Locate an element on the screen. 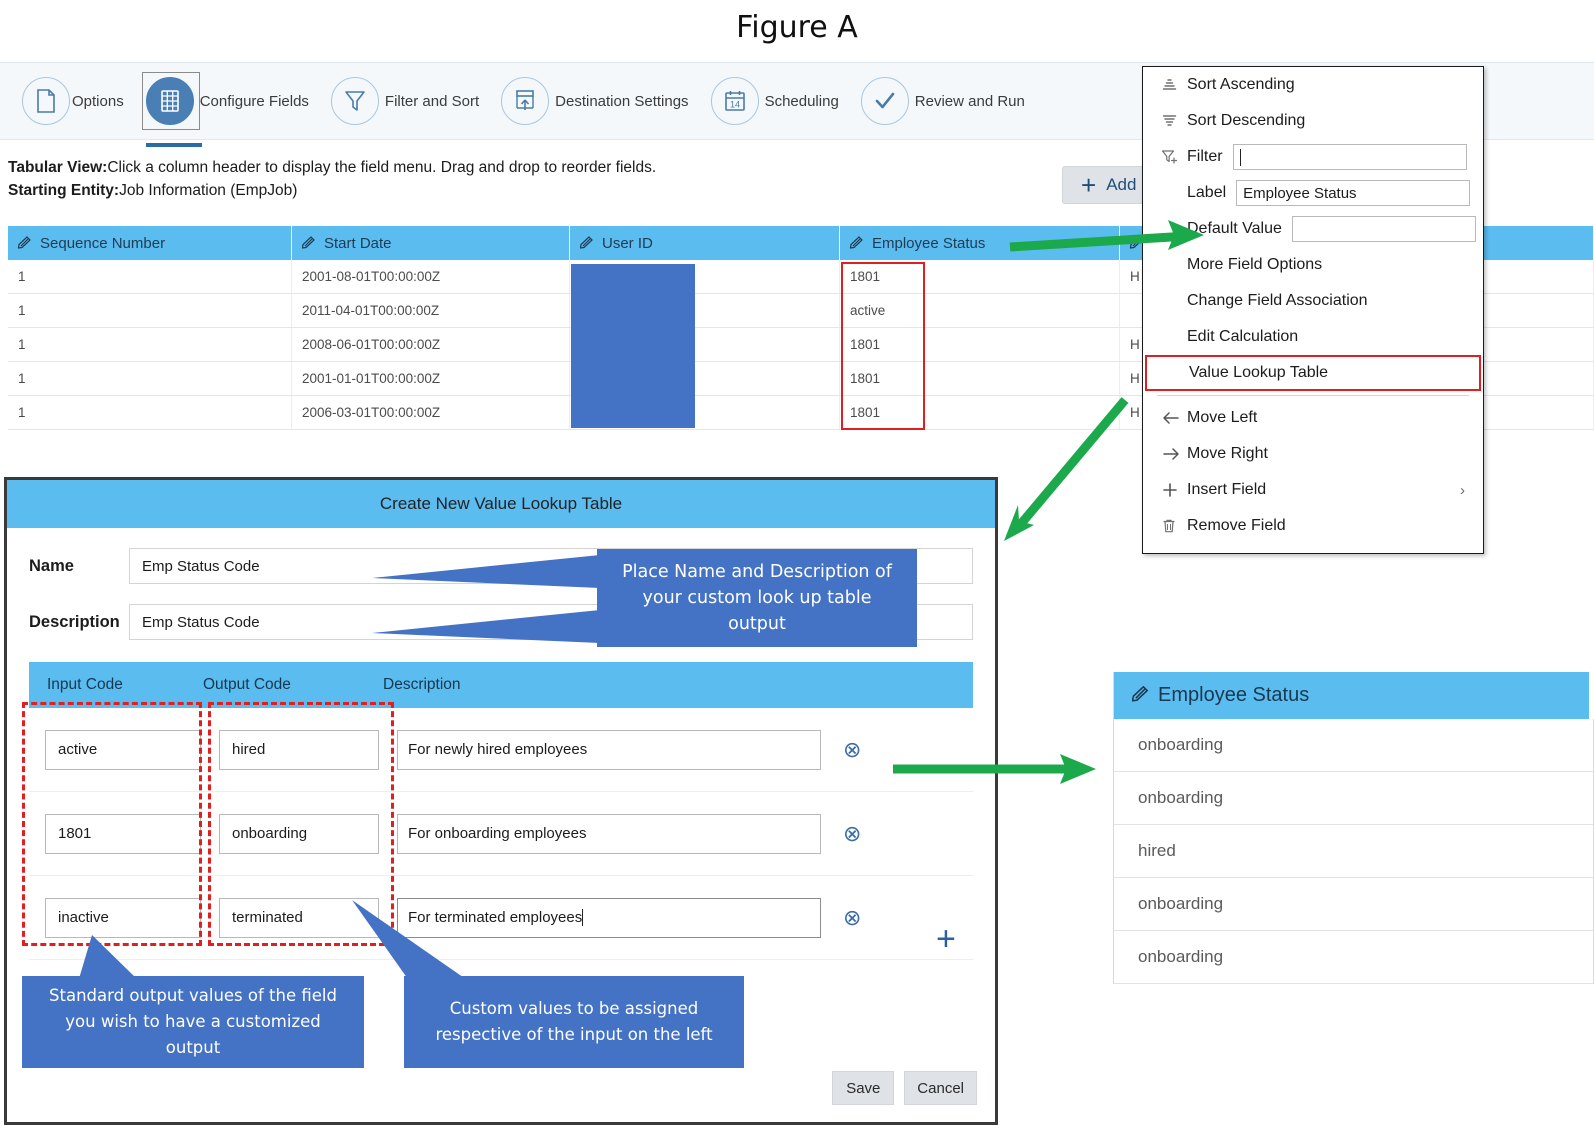  menu-item-label: Sort Descending is located at coordinates (1246, 120).